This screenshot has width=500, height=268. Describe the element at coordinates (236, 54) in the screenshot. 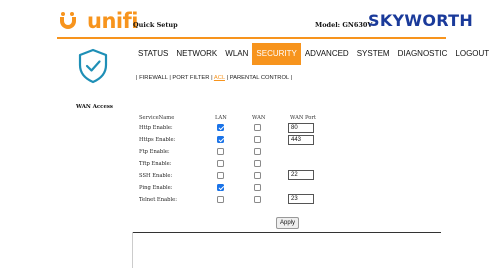

I see `nav-wlan: WLAN` at that location.